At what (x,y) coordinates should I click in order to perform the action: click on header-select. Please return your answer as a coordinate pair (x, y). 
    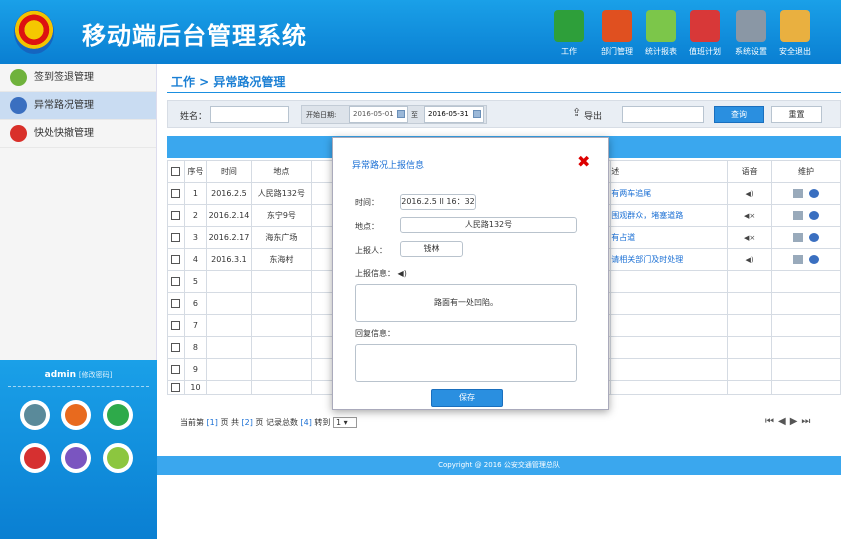
    Looking at the image, I should click on (176, 171).